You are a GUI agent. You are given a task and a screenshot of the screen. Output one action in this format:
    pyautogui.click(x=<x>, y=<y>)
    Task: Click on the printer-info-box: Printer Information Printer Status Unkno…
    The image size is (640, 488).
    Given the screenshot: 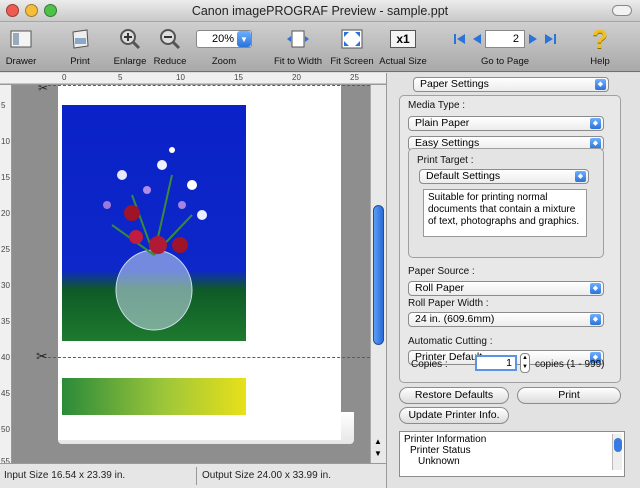 What is the action you would take?
    pyautogui.click(x=512, y=454)
    